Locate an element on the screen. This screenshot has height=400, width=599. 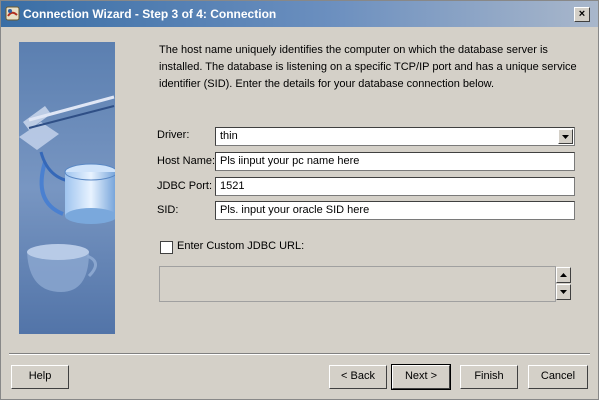
jdbc-port-field: 1521 is located at coordinates (395, 186).